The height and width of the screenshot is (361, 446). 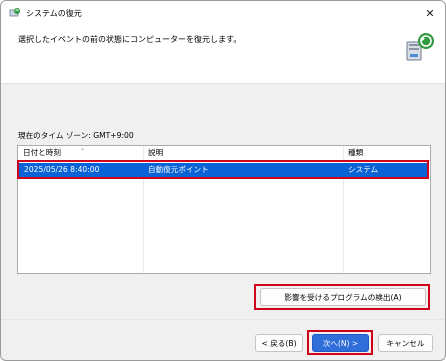 What do you see at coordinates (54, 13) in the screenshot?
I see `window-title: システムの復元` at bounding box center [54, 13].